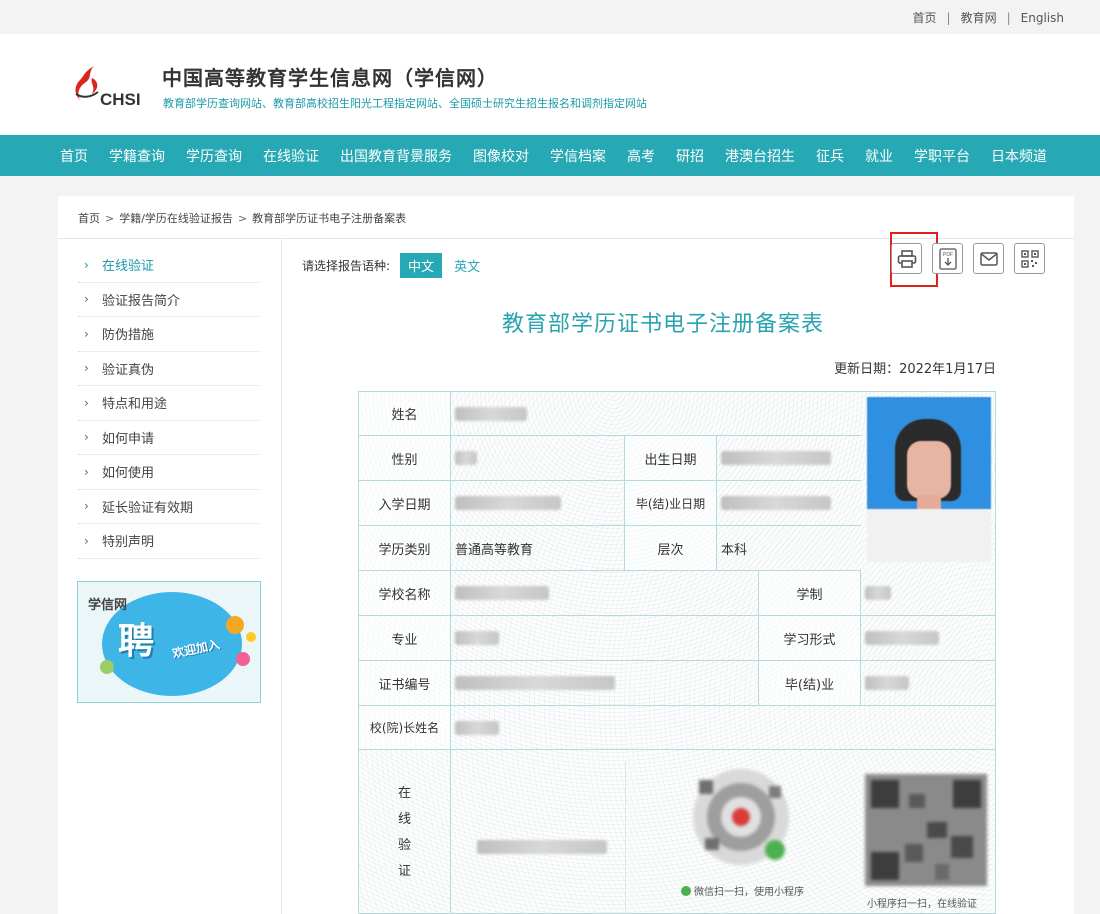  Describe the element at coordinates (928, 593) in the screenshot. I see `value-duration` at that location.